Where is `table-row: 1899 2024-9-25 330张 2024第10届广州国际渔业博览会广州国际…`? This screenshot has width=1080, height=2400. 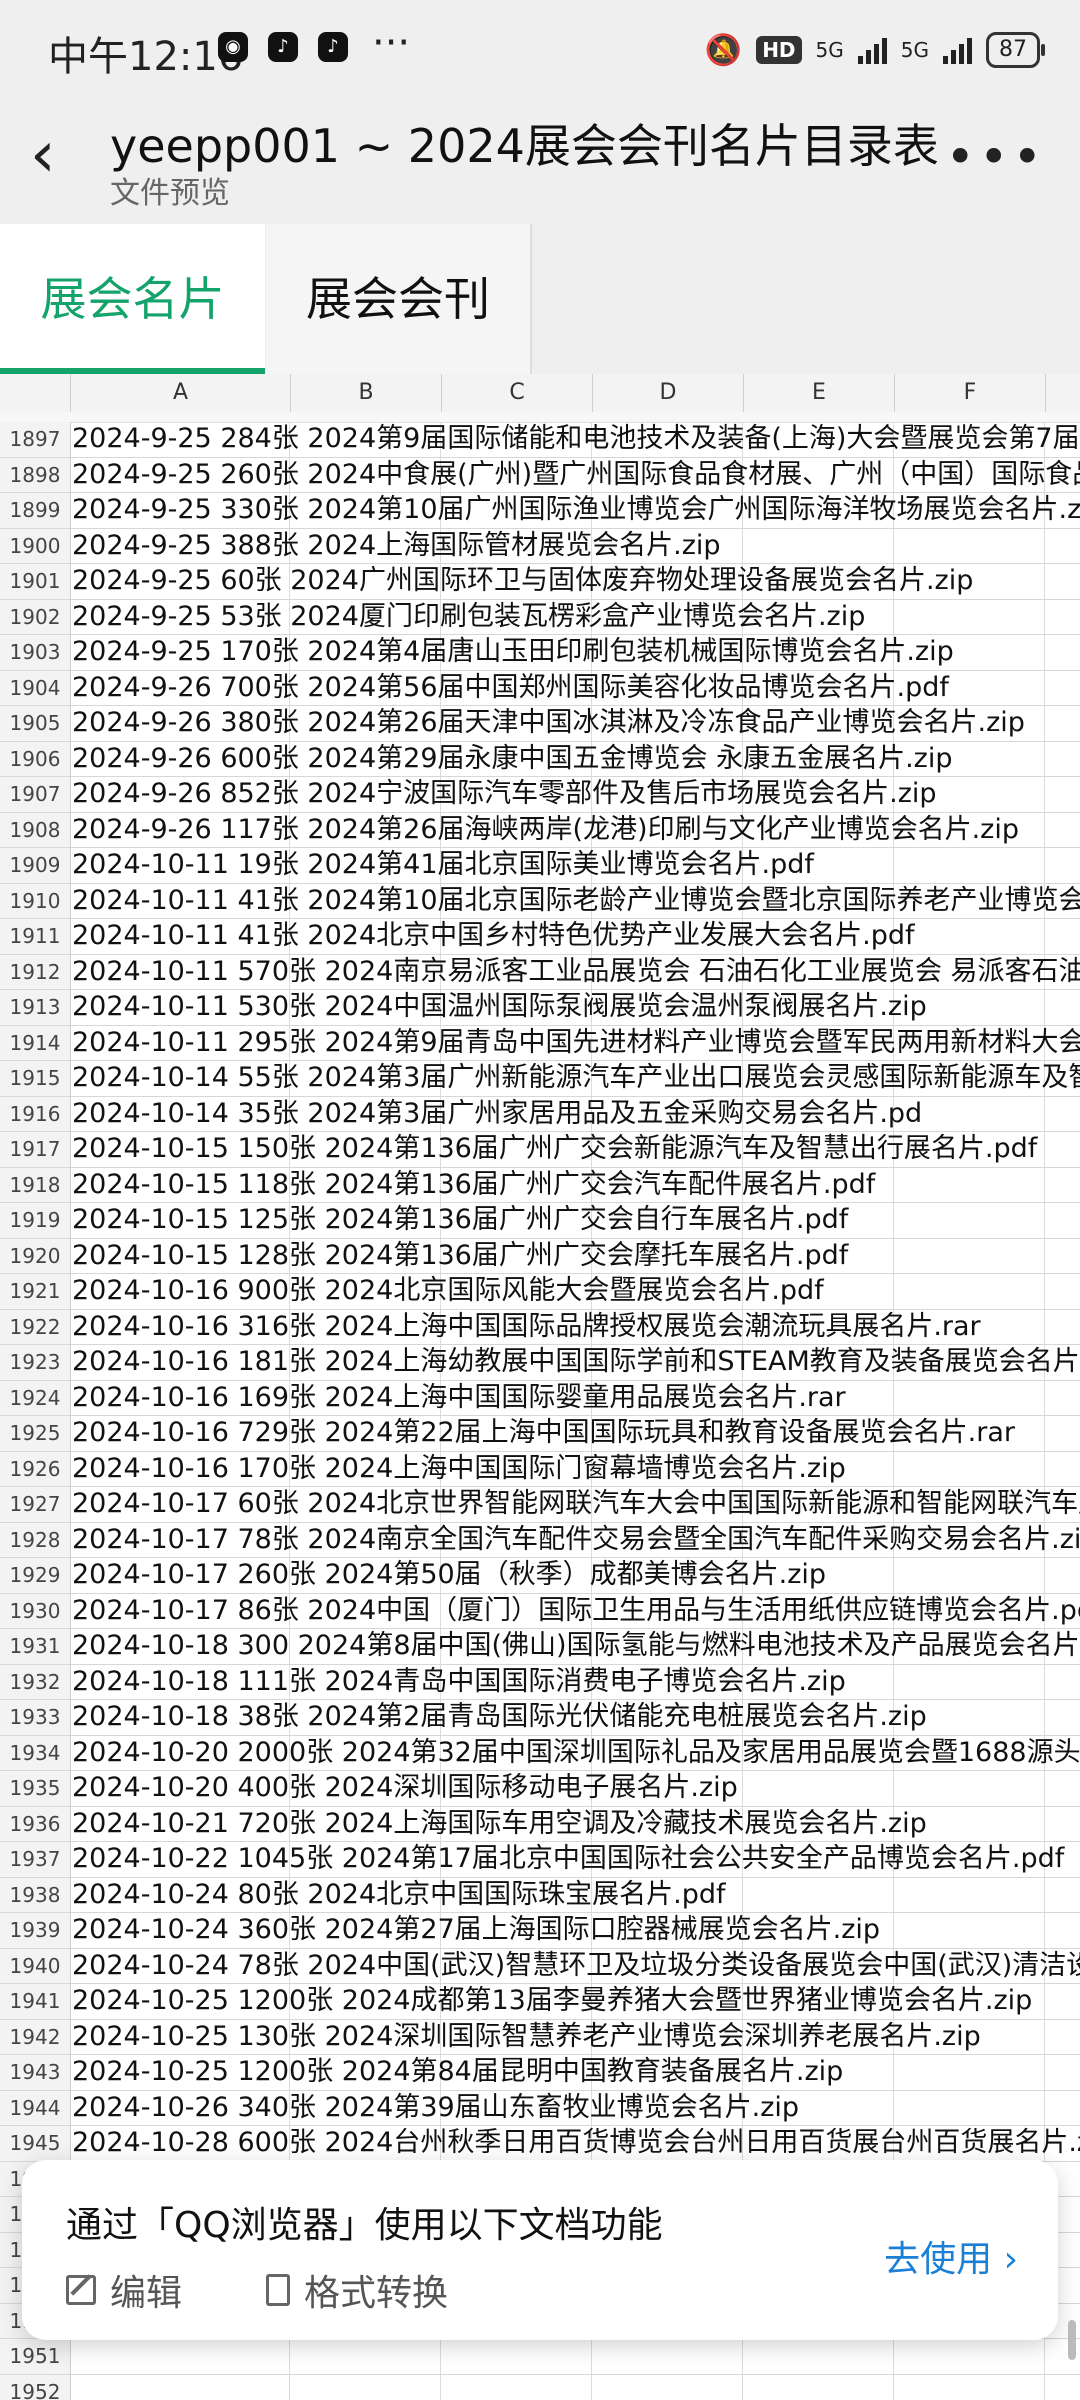
table-row: 1899 2024-9-25 330张 2024第10届广州国际渔业博览会广州国际… is located at coordinates (540, 511).